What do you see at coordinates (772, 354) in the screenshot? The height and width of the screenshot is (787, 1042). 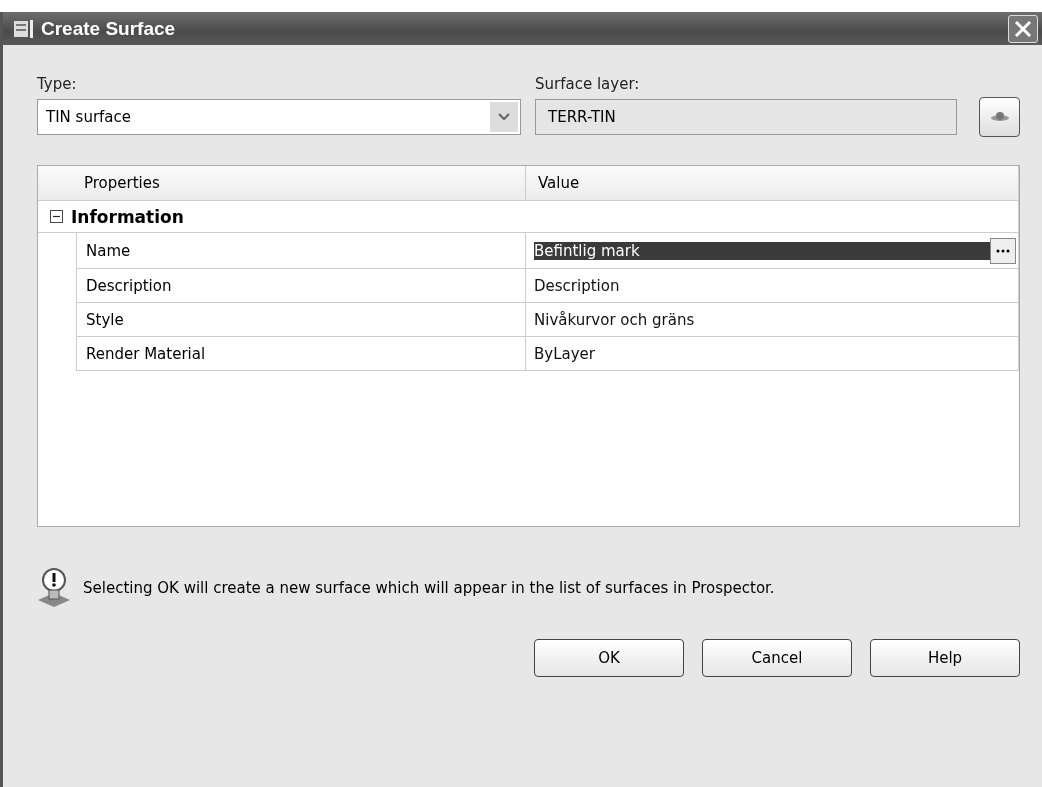 I see `property-value: ByLayer` at bounding box center [772, 354].